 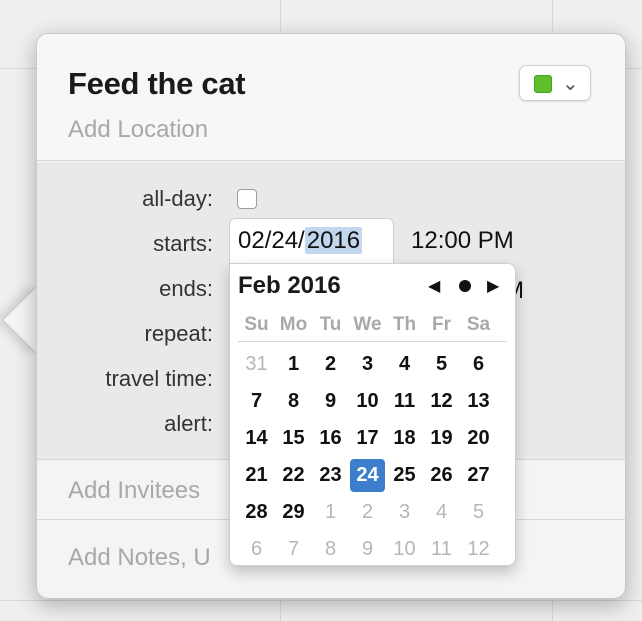 What do you see at coordinates (289, 285) in the screenshot?
I see `month-label: Feb 2016` at bounding box center [289, 285].